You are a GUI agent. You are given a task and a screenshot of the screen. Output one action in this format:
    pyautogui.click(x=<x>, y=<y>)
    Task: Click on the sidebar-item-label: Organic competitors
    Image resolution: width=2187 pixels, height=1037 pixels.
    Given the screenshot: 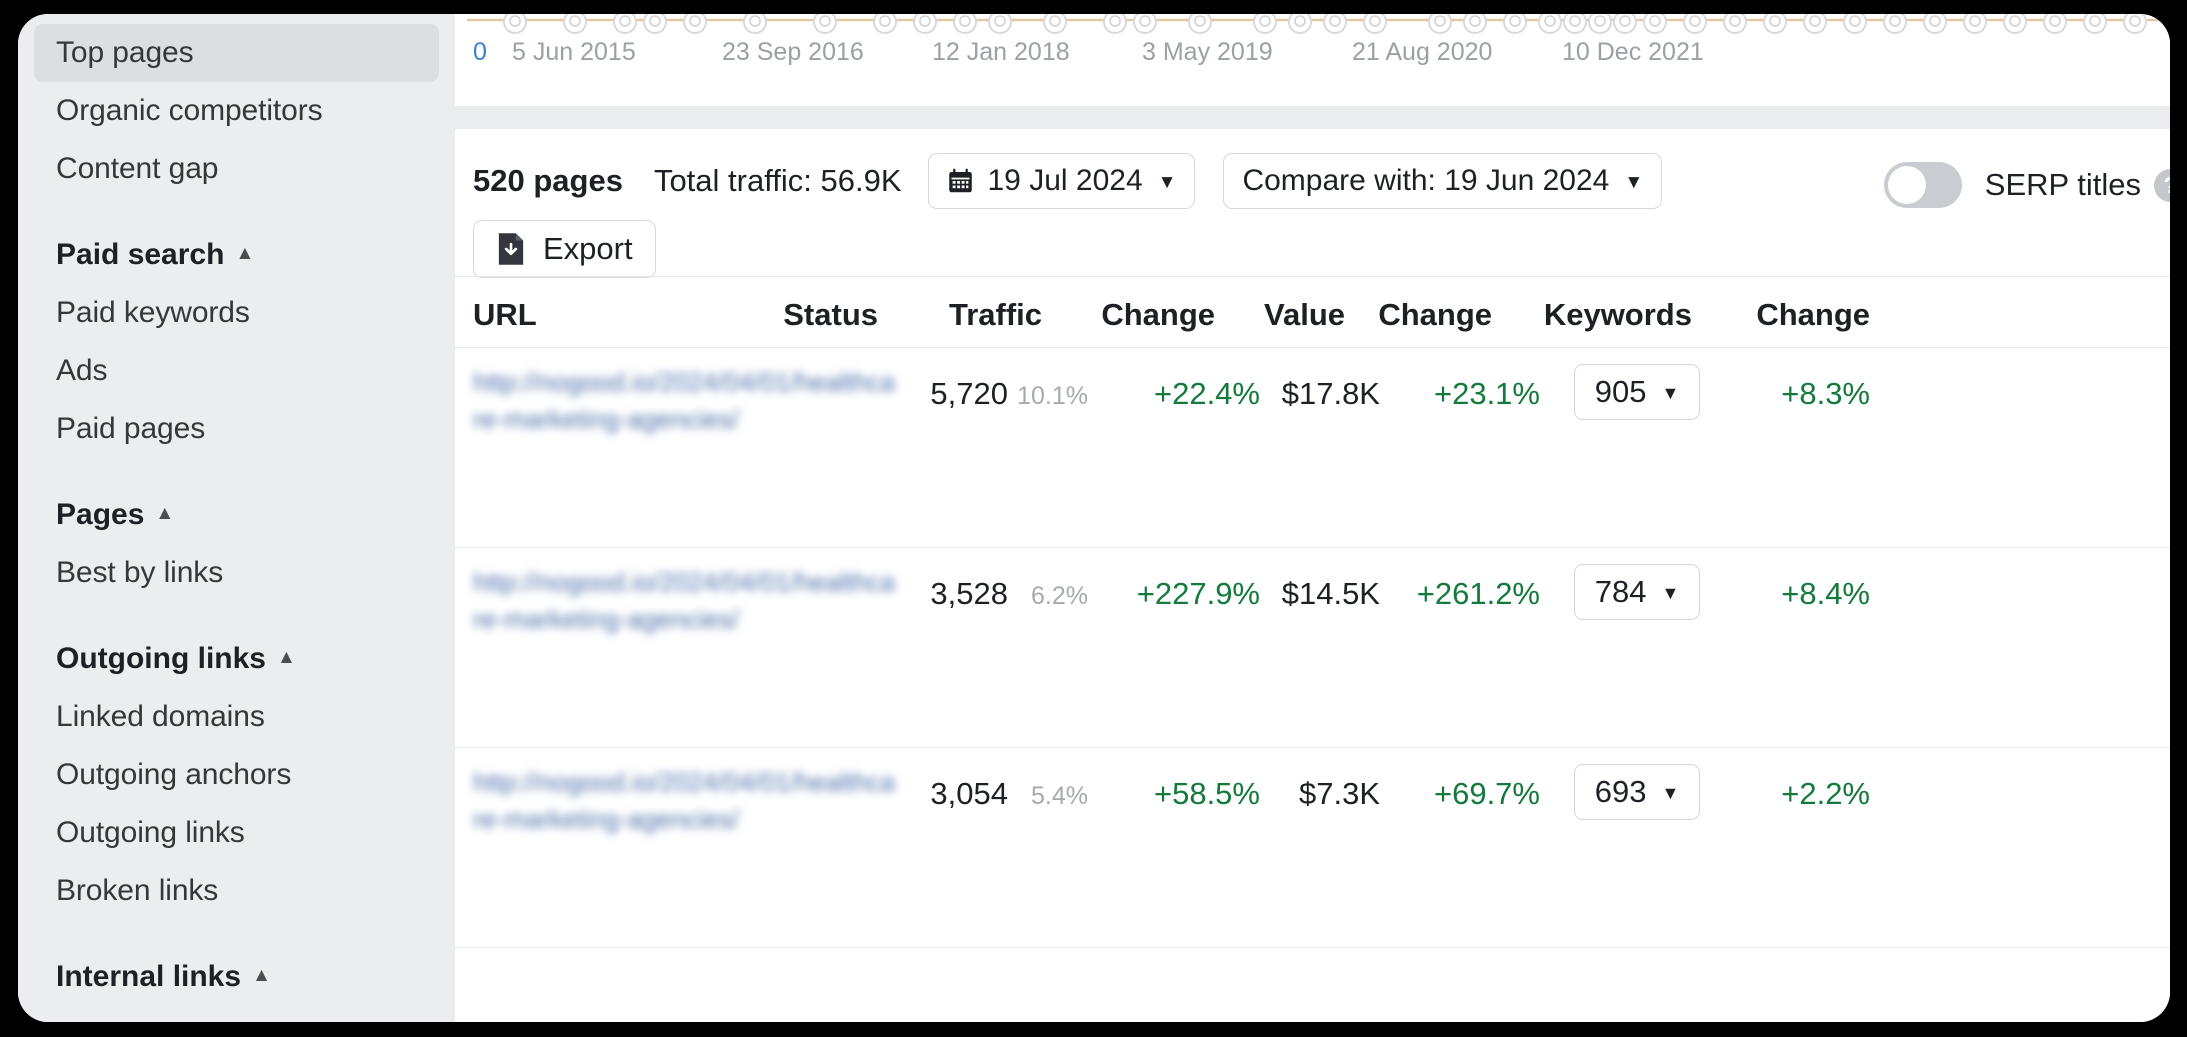 What is the action you would take?
    pyautogui.click(x=189, y=110)
    